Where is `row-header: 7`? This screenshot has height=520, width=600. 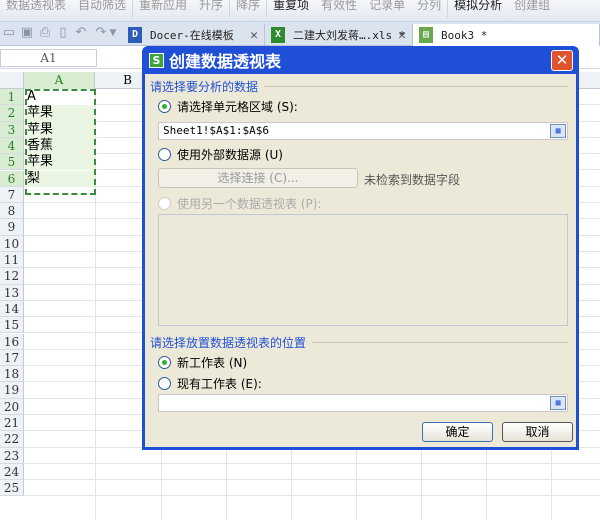 row-header: 7 is located at coordinates (12, 195).